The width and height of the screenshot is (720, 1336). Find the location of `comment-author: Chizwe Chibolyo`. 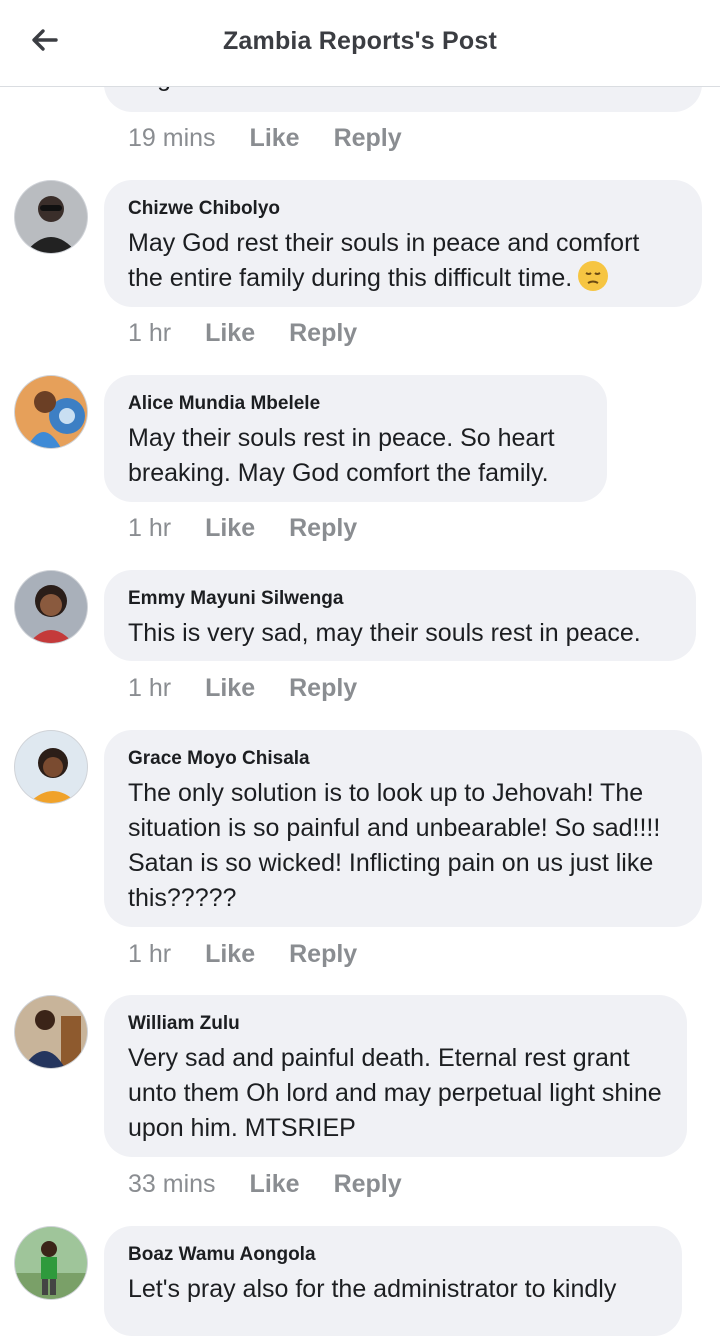

comment-author: Chizwe Chibolyo is located at coordinates (403, 209).